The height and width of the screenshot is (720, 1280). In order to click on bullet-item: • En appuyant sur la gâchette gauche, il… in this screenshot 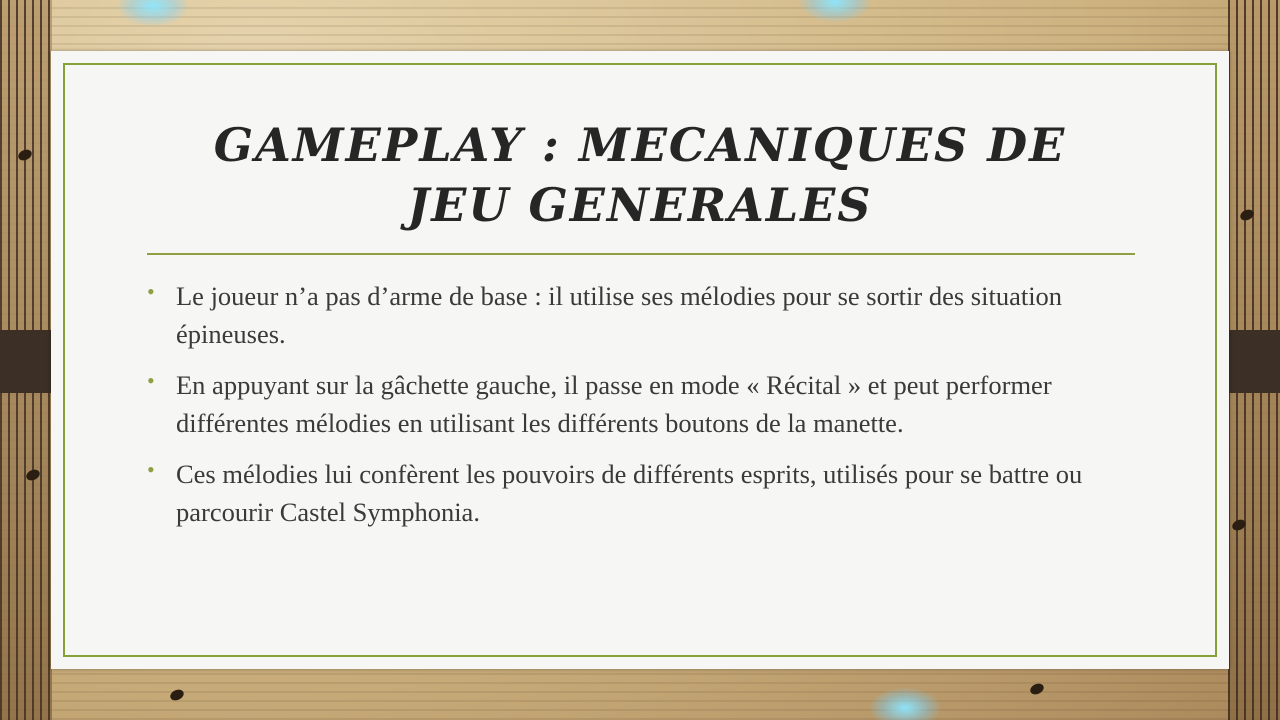, I will do `click(643, 404)`.